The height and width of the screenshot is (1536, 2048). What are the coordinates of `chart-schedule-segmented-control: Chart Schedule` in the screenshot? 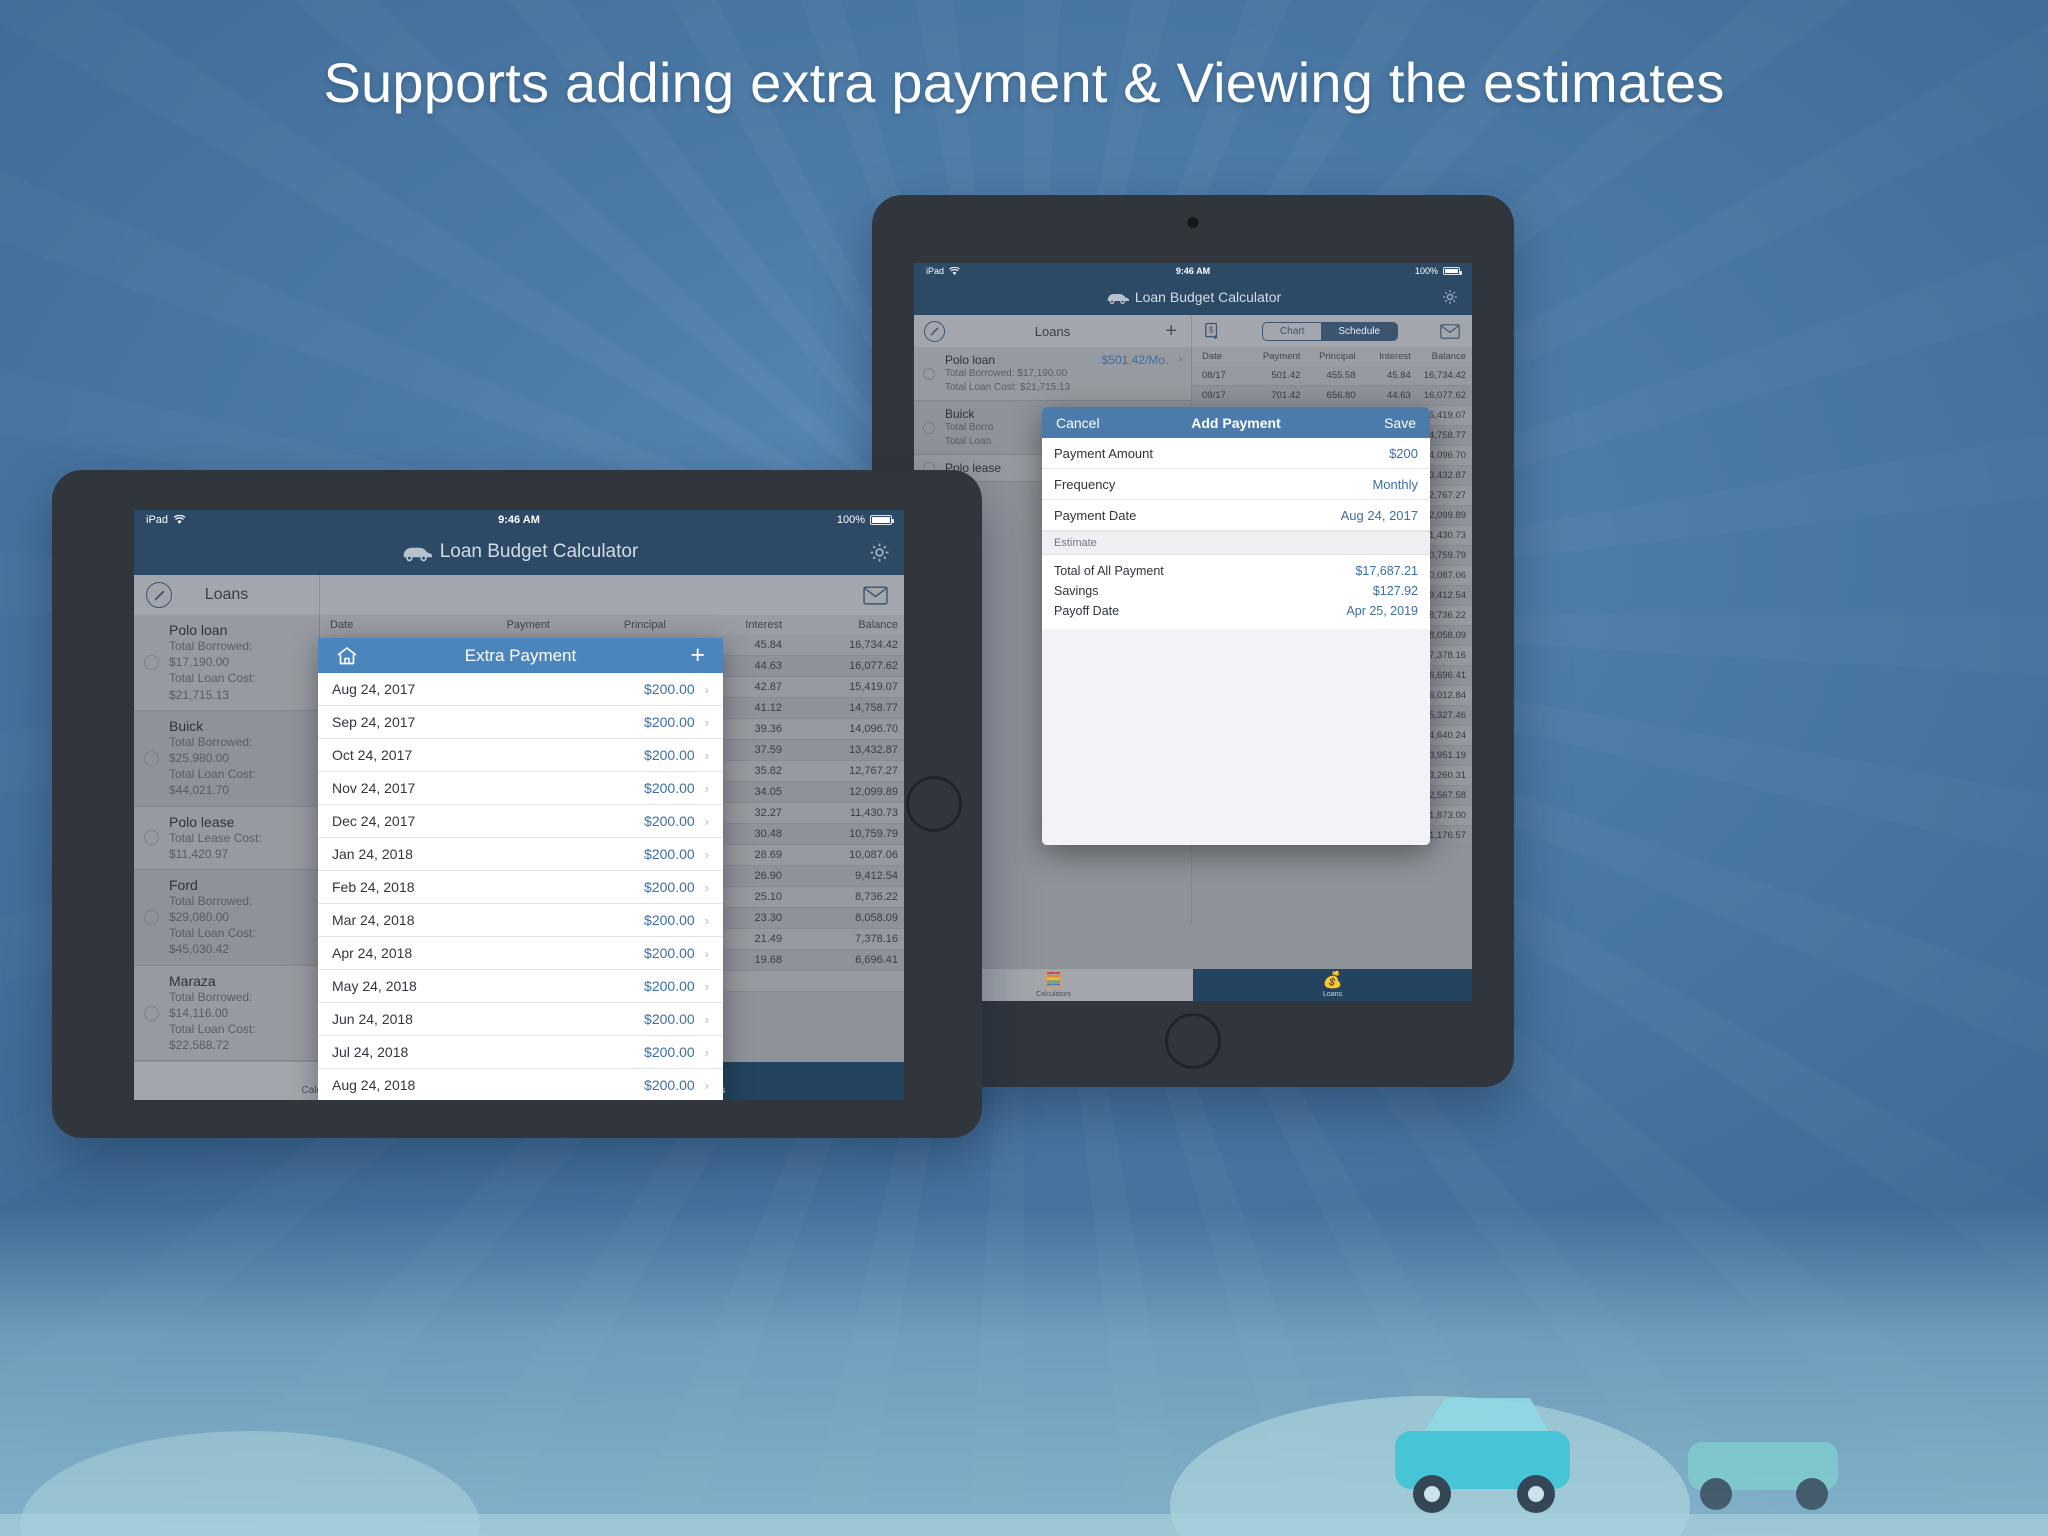 It's located at (1330, 331).